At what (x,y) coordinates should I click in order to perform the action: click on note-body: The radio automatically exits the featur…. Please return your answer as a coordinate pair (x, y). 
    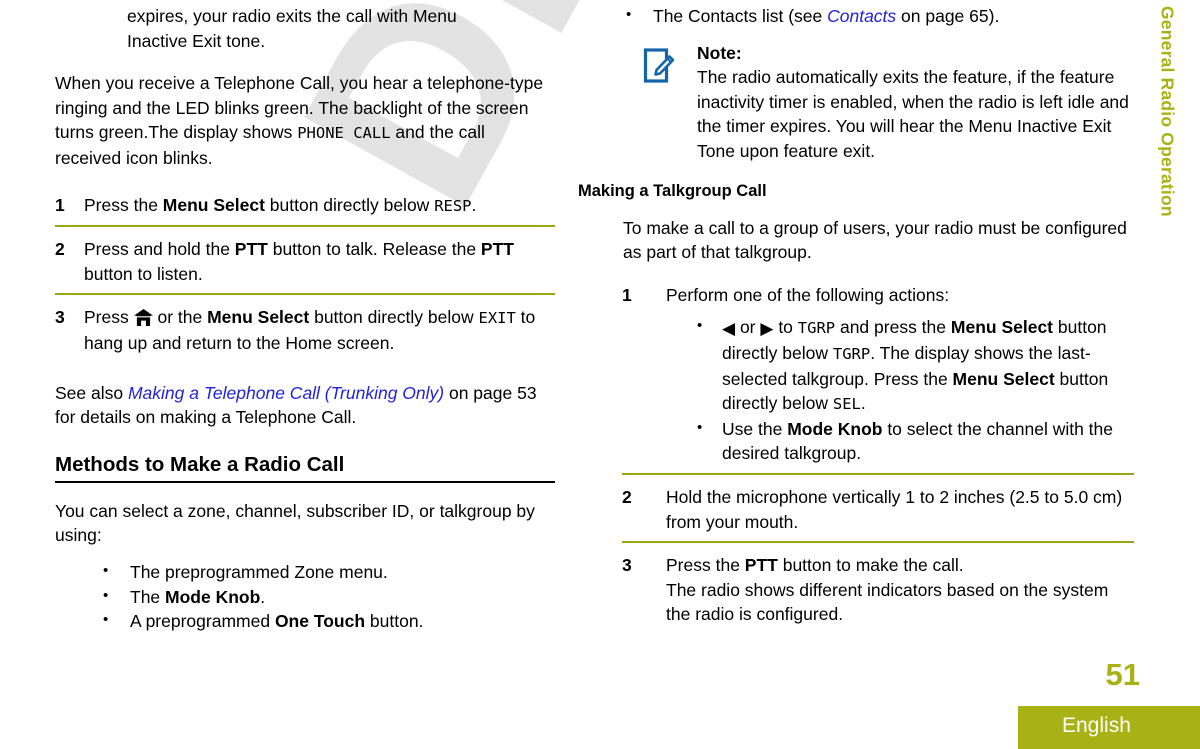
    Looking at the image, I should click on (913, 114).